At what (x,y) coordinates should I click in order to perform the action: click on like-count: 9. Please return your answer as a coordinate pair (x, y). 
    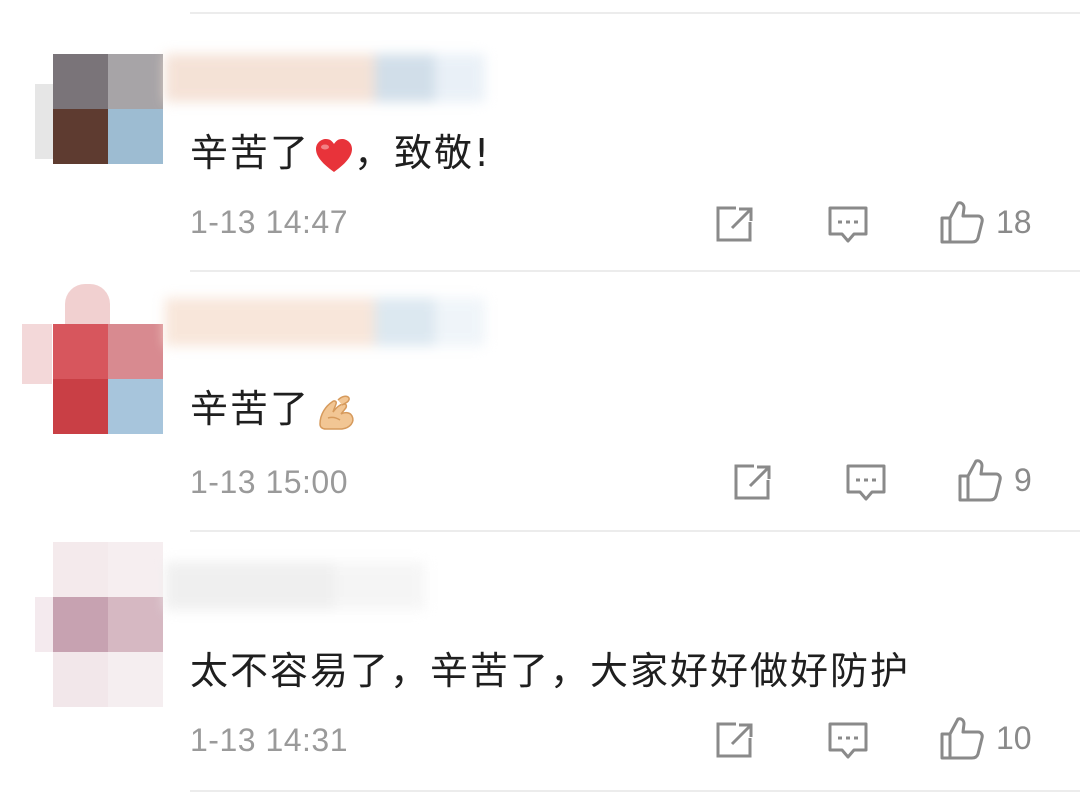
    Looking at the image, I should click on (1023, 479).